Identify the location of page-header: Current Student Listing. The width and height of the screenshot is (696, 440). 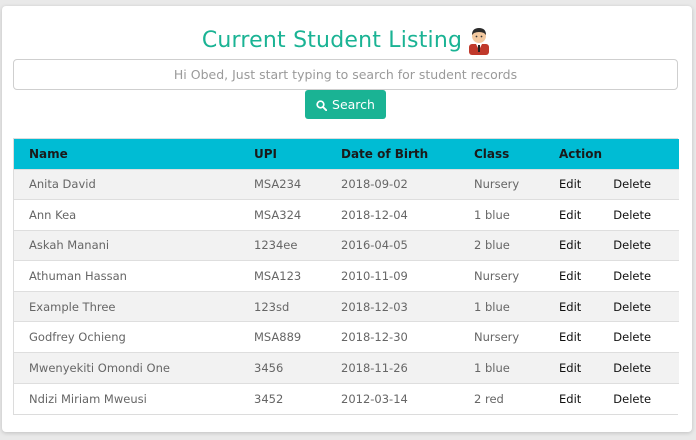
(347, 40).